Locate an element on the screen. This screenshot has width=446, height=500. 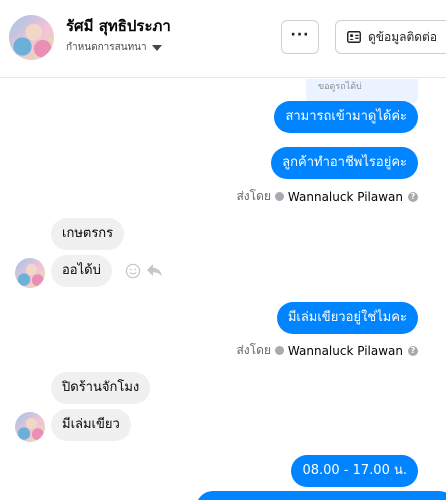
message-text: สามารถเข้ามาดูได้ค่ะ is located at coordinates (346, 116).